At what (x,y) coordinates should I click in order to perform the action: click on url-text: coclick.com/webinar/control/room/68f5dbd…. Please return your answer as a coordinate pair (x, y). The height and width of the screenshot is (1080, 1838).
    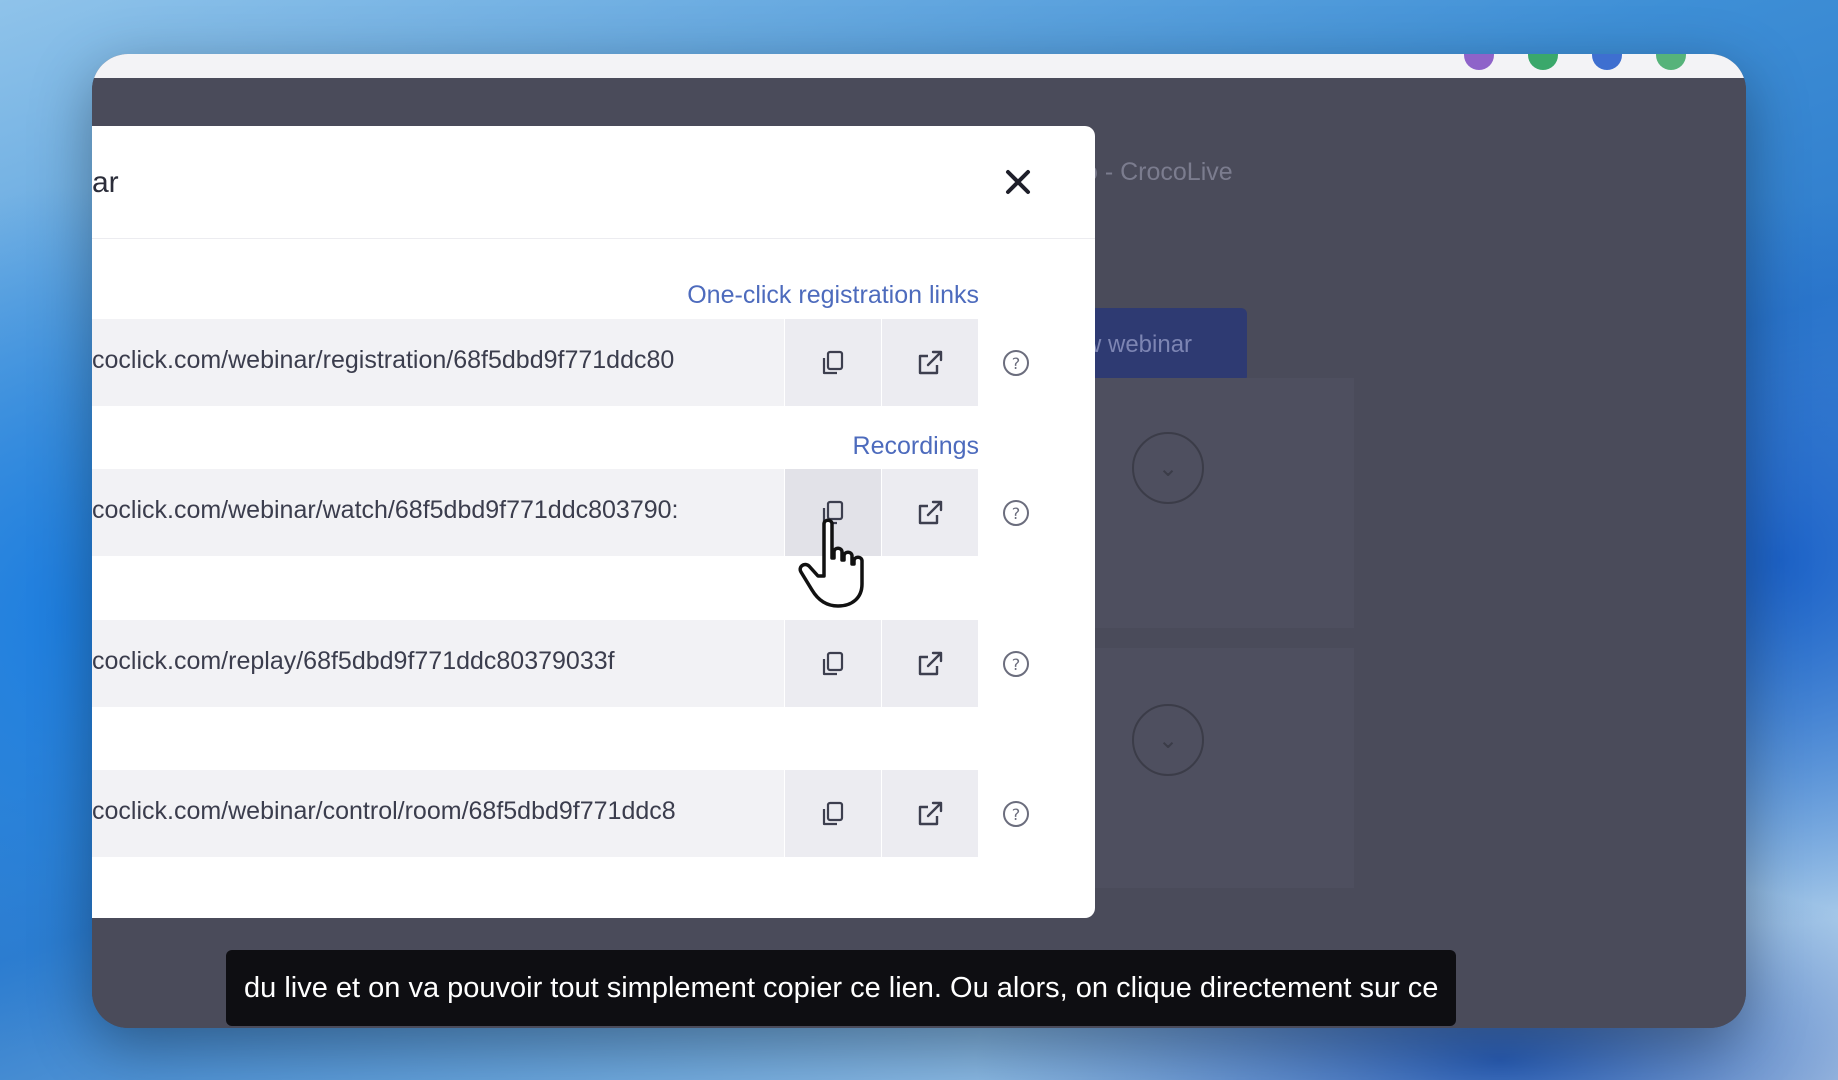
    Looking at the image, I should click on (384, 811).